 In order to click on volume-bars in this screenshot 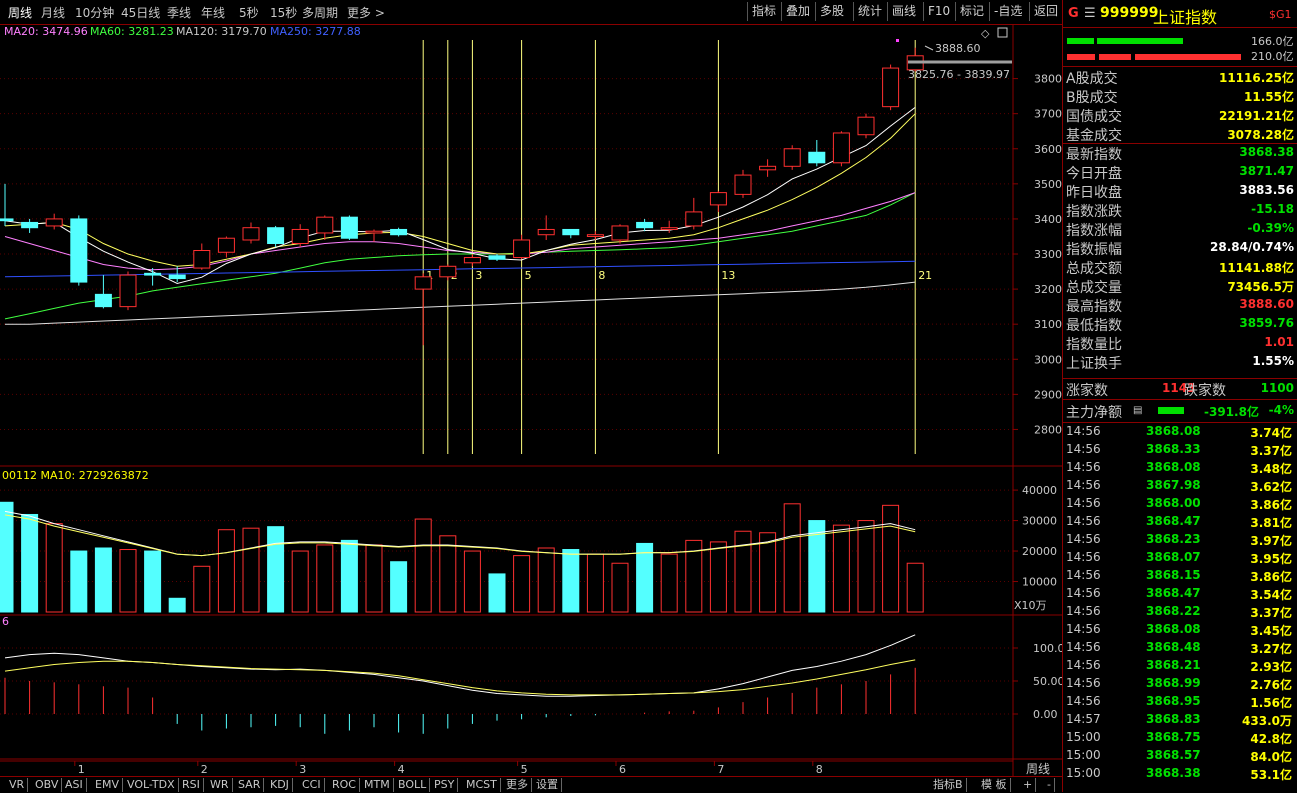, I will do `click(462, 557)`.